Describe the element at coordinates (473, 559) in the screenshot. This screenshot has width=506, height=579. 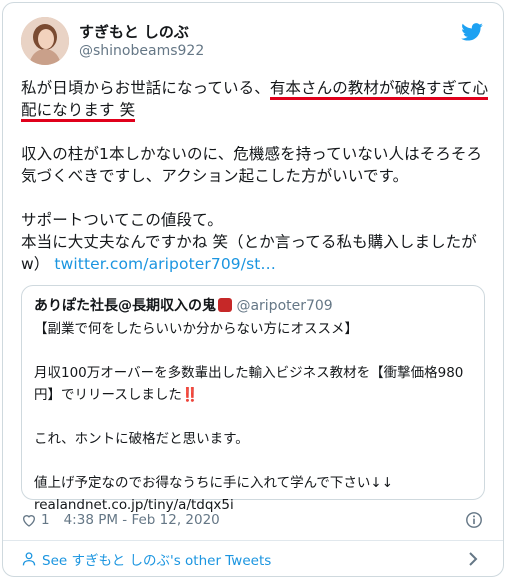
I see `chevron-right-icon` at that location.